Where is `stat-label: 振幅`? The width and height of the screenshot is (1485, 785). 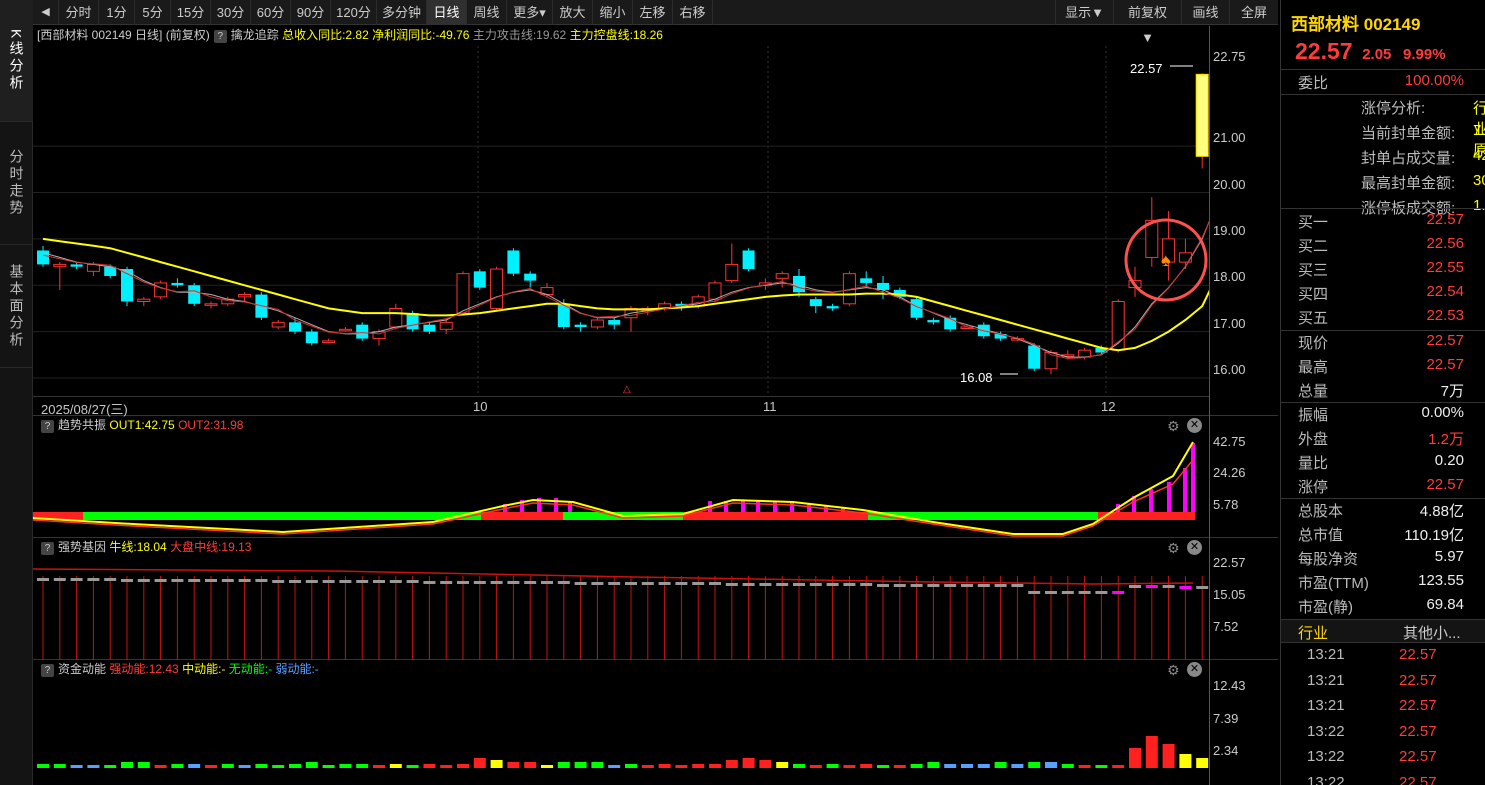
stat-label: 振幅 is located at coordinates (1313, 415).